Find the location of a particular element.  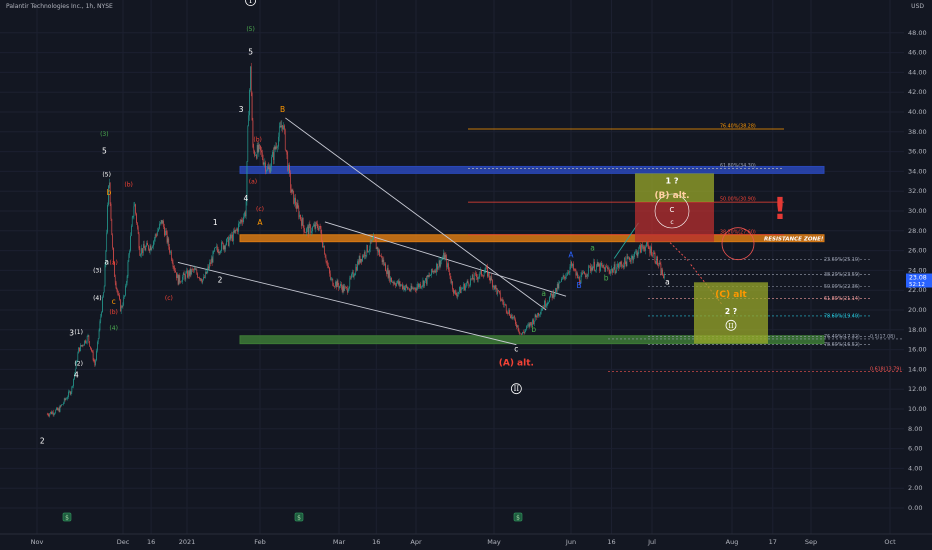

x-tick-label: 17 is located at coordinates (773, 542).